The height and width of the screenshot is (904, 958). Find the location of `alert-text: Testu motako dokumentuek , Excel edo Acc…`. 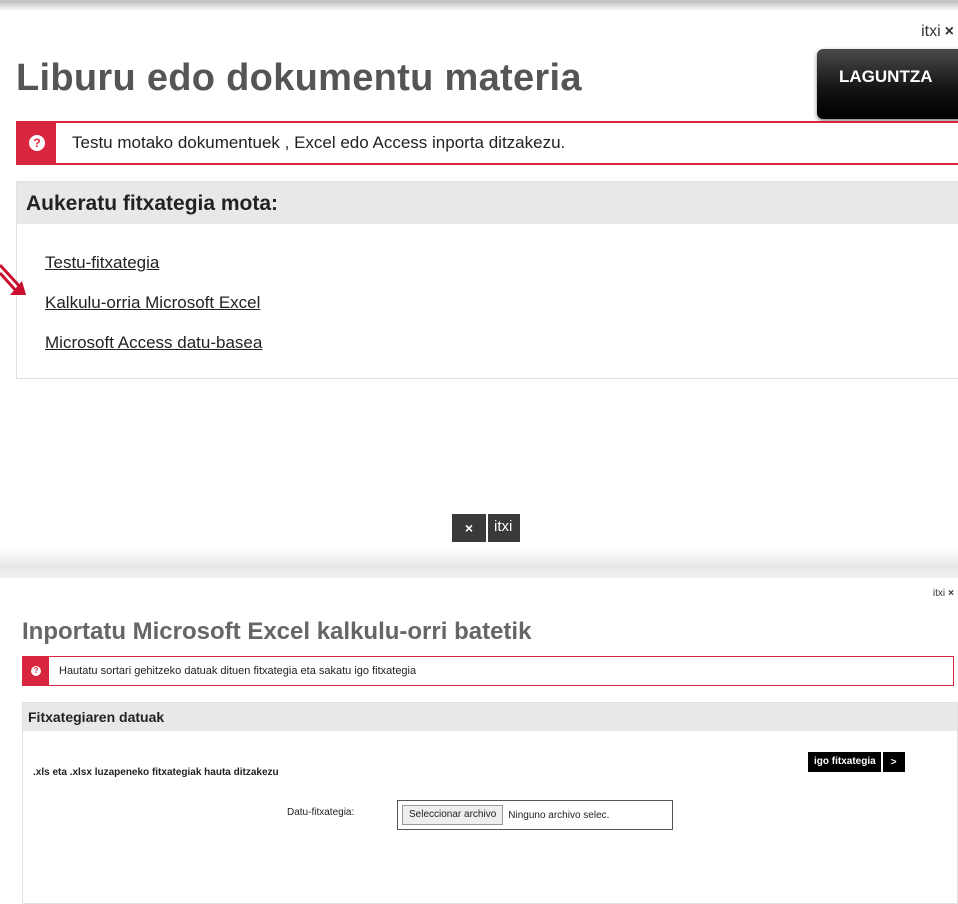

alert-text: Testu motako dokumentuek , Excel edo Acc… is located at coordinates (319, 142).